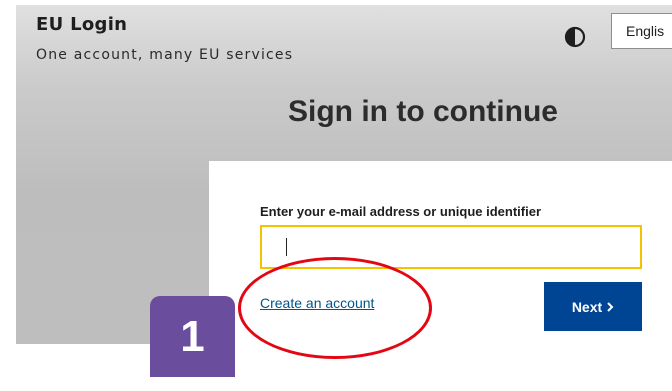 This screenshot has height=391, width=672. Describe the element at coordinates (286, 247) in the screenshot. I see `text-caret` at that location.